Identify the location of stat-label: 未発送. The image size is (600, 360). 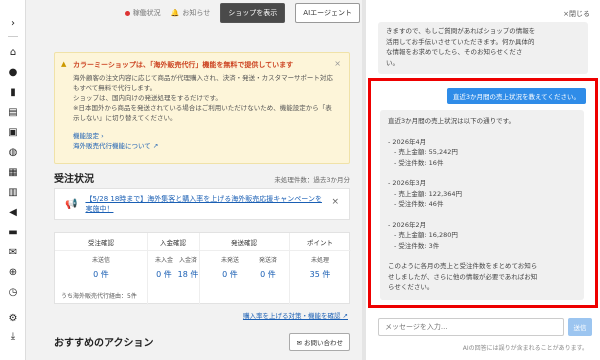
(229, 260).